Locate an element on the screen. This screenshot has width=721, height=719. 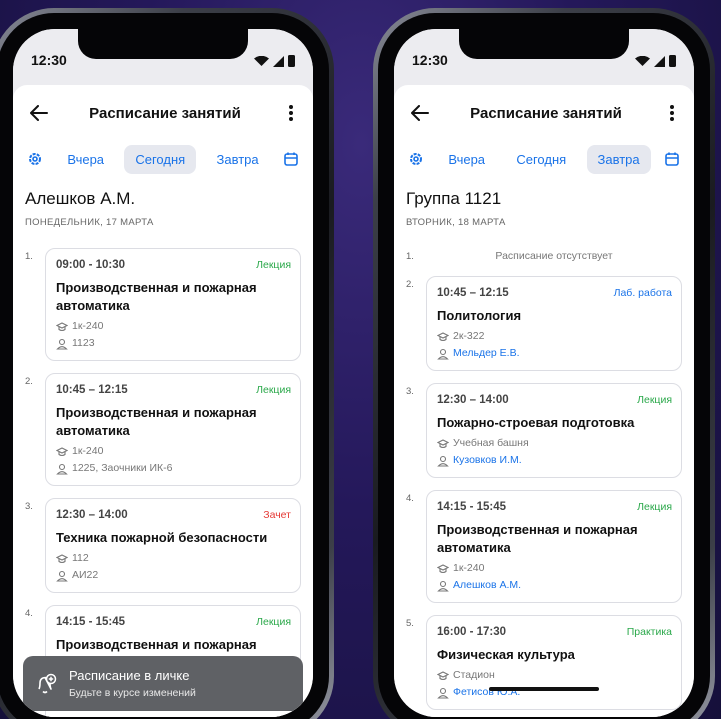
status-bar: 12:30 is located at coordinates (544, 57).